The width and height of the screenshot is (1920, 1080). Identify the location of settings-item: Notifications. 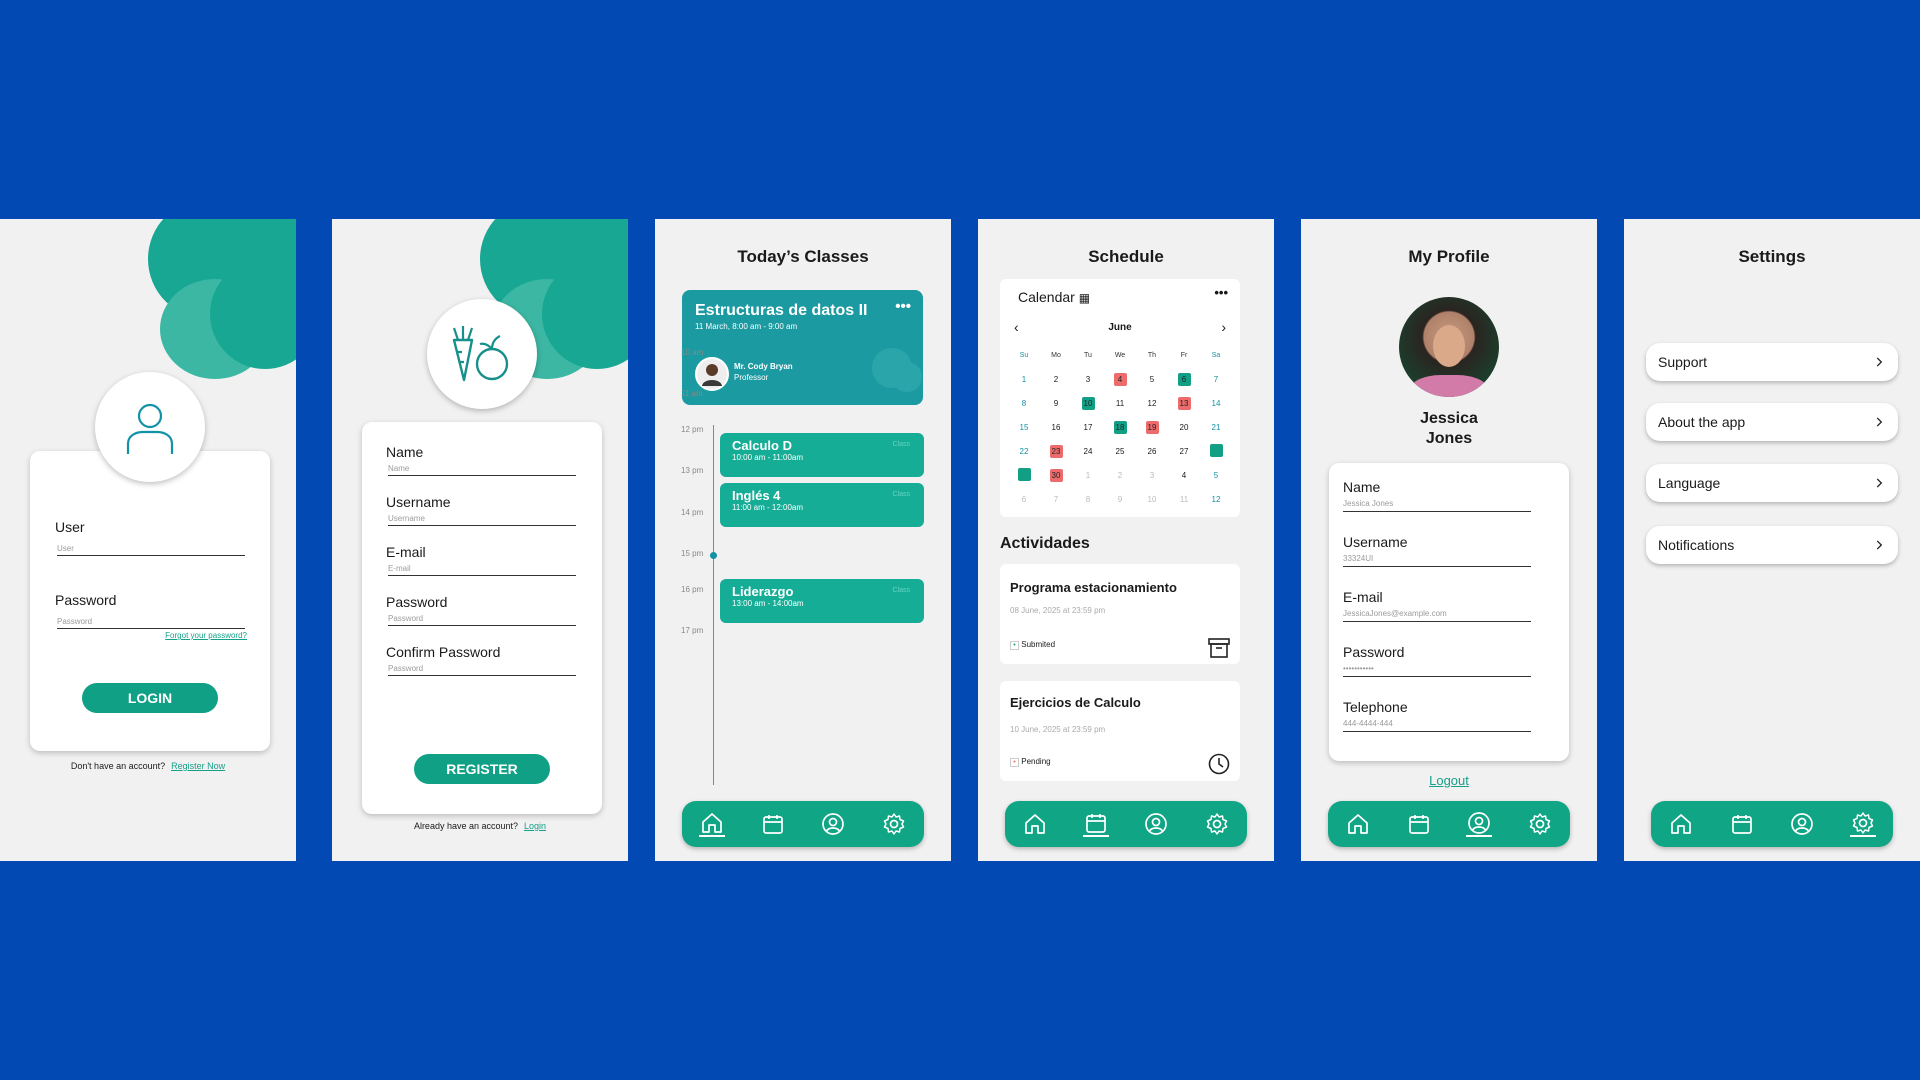
(1772, 545).